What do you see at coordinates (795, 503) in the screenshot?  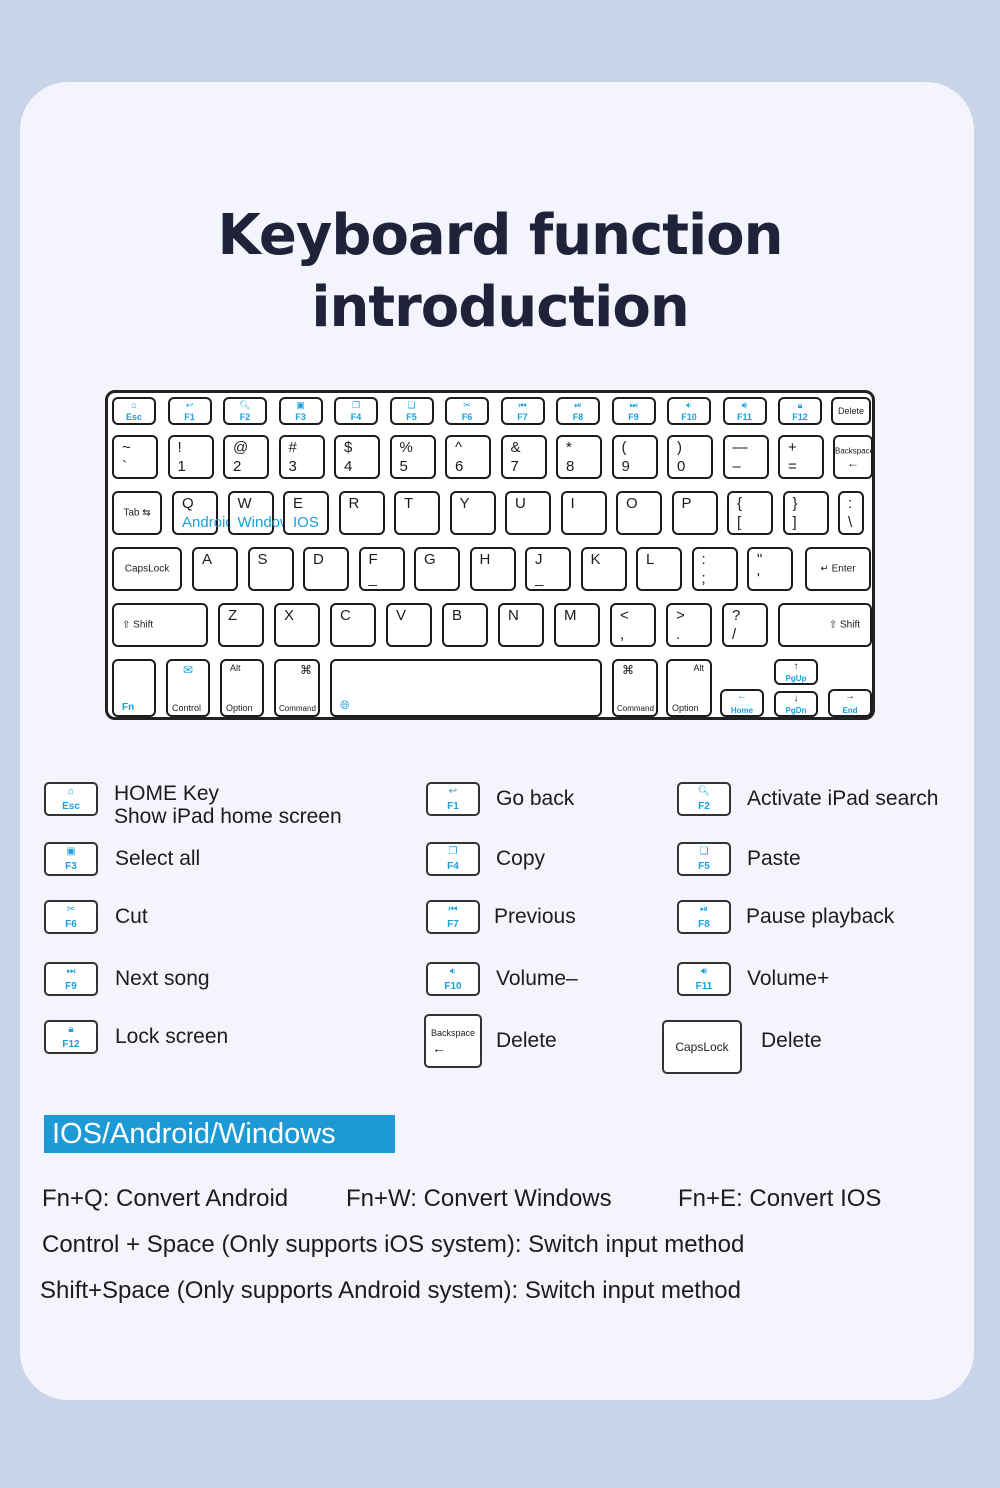 I see `key-top-label: }` at bounding box center [795, 503].